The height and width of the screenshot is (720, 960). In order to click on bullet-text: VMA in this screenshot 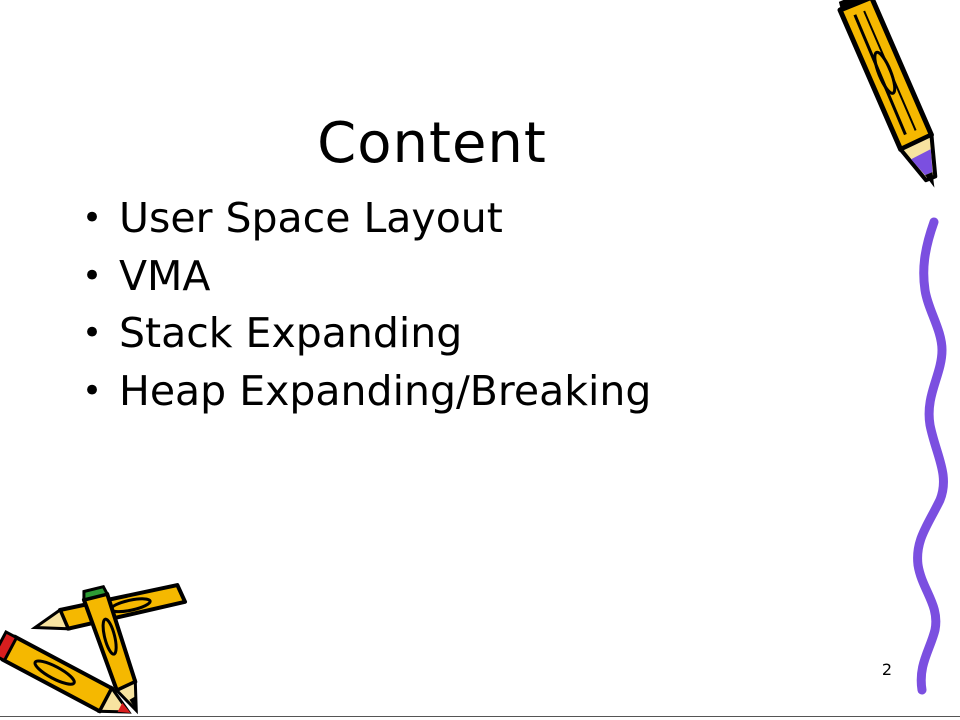, I will do `click(165, 275)`.